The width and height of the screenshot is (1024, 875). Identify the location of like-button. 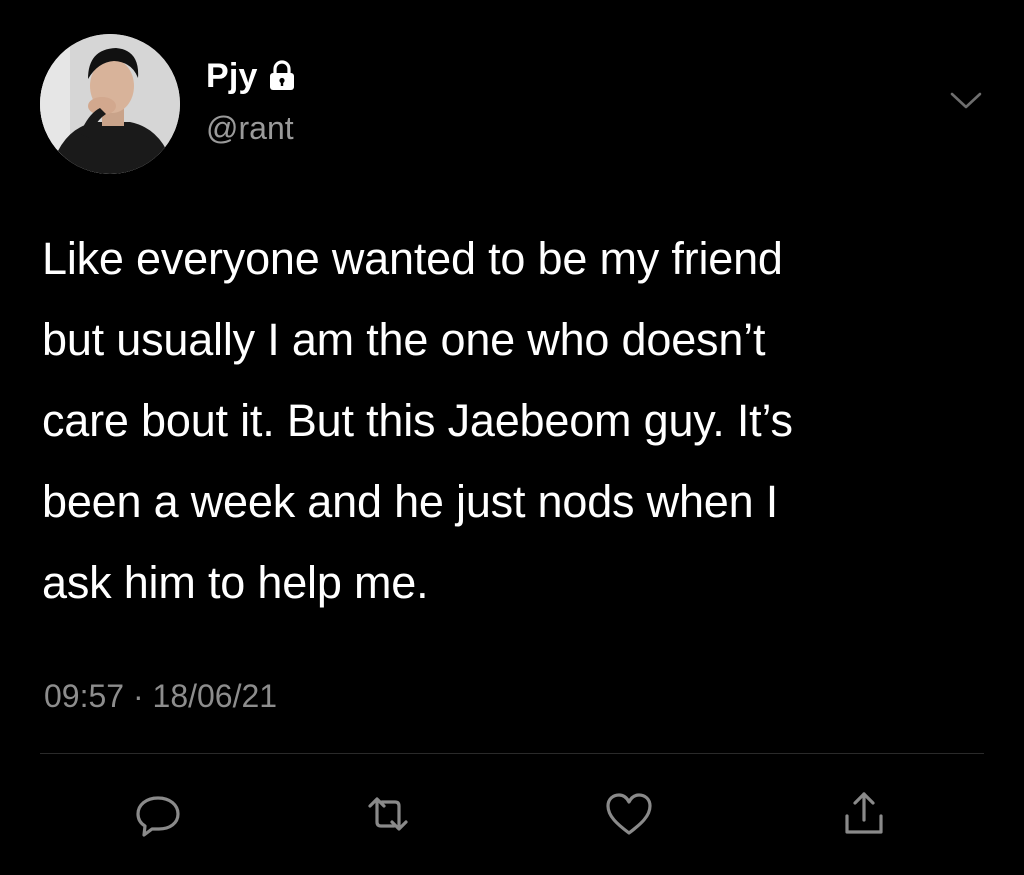
(629, 814).